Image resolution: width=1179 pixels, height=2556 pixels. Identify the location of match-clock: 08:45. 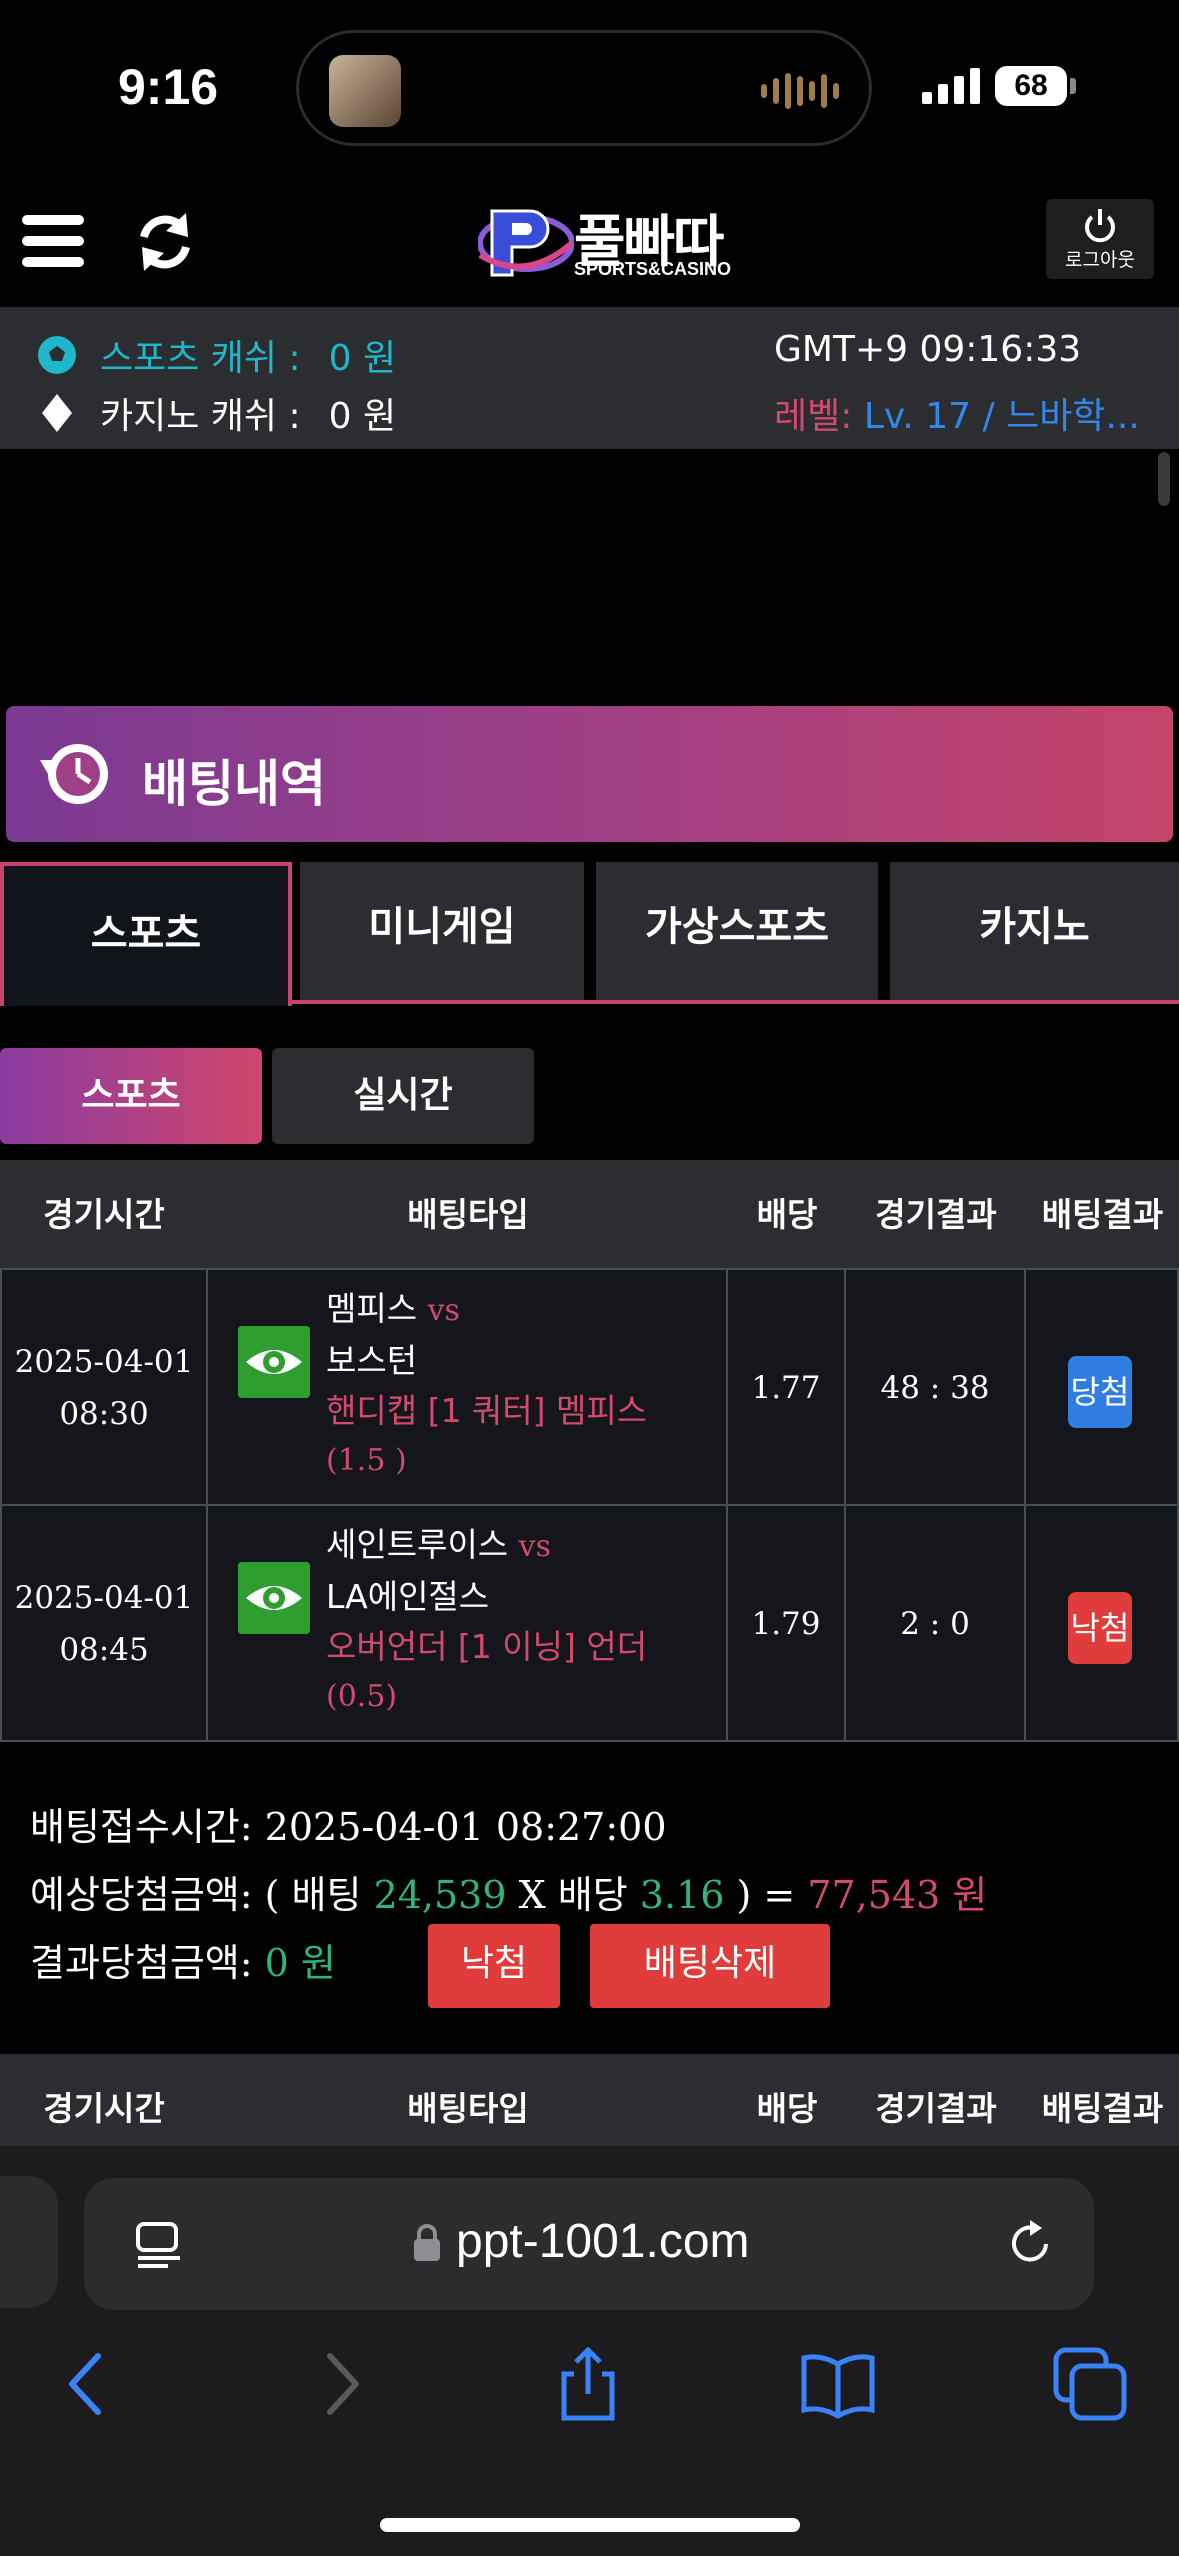
(104, 1650).